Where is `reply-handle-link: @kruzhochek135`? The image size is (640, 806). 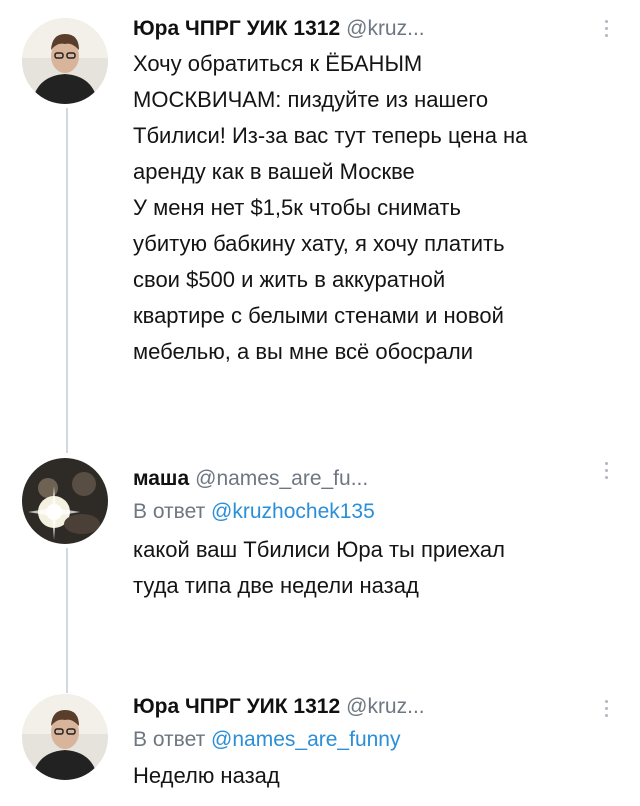 reply-handle-link: @kruzhochek135 is located at coordinates (293, 511).